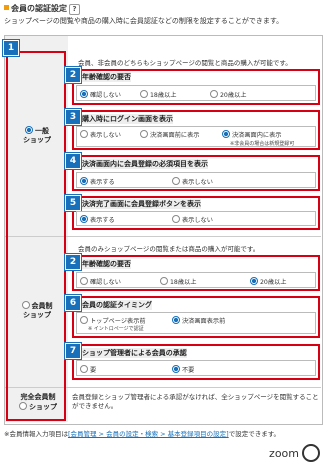  What do you see at coordinates (25, 305) in the screenshot?
I see `radio-member` at bounding box center [25, 305].